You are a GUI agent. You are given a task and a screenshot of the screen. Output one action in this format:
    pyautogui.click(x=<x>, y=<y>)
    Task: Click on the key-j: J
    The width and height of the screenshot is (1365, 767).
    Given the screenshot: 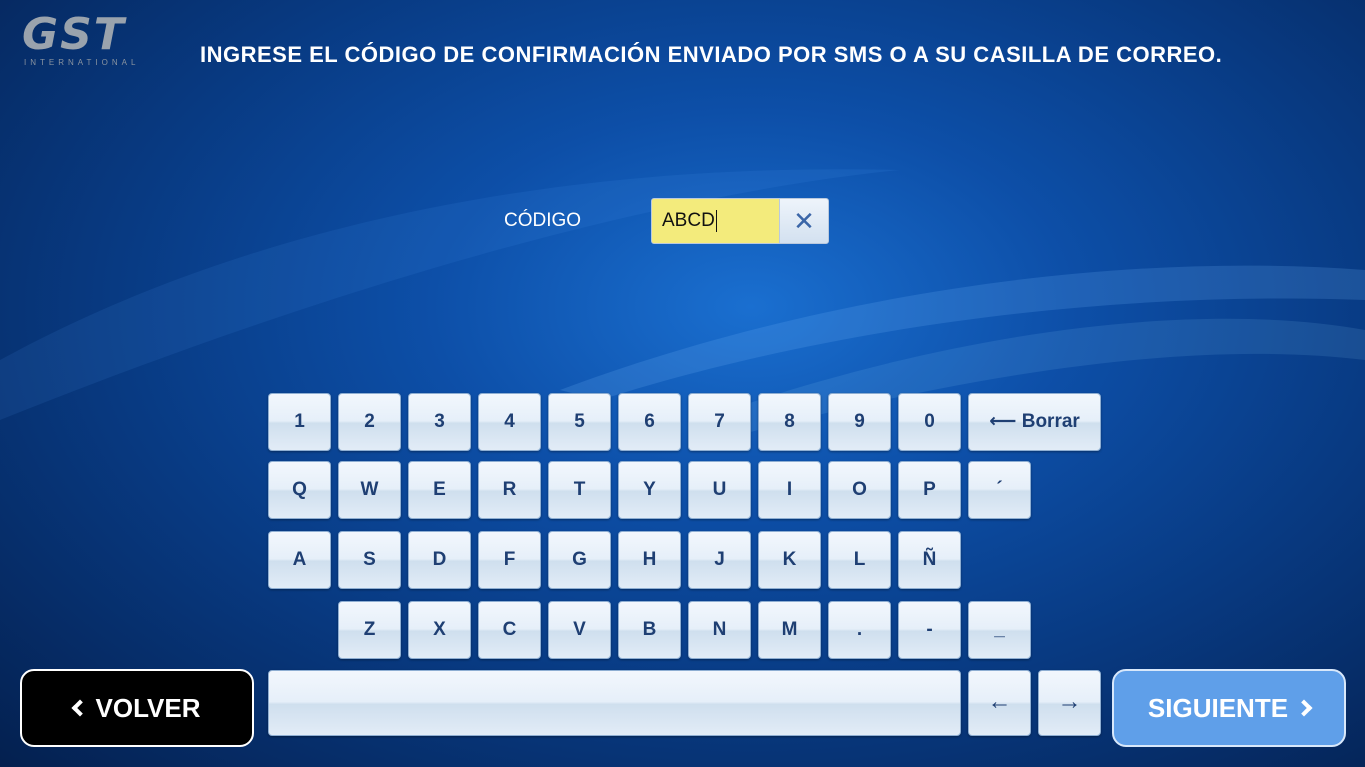 What is the action you would take?
    pyautogui.click(x=719, y=560)
    